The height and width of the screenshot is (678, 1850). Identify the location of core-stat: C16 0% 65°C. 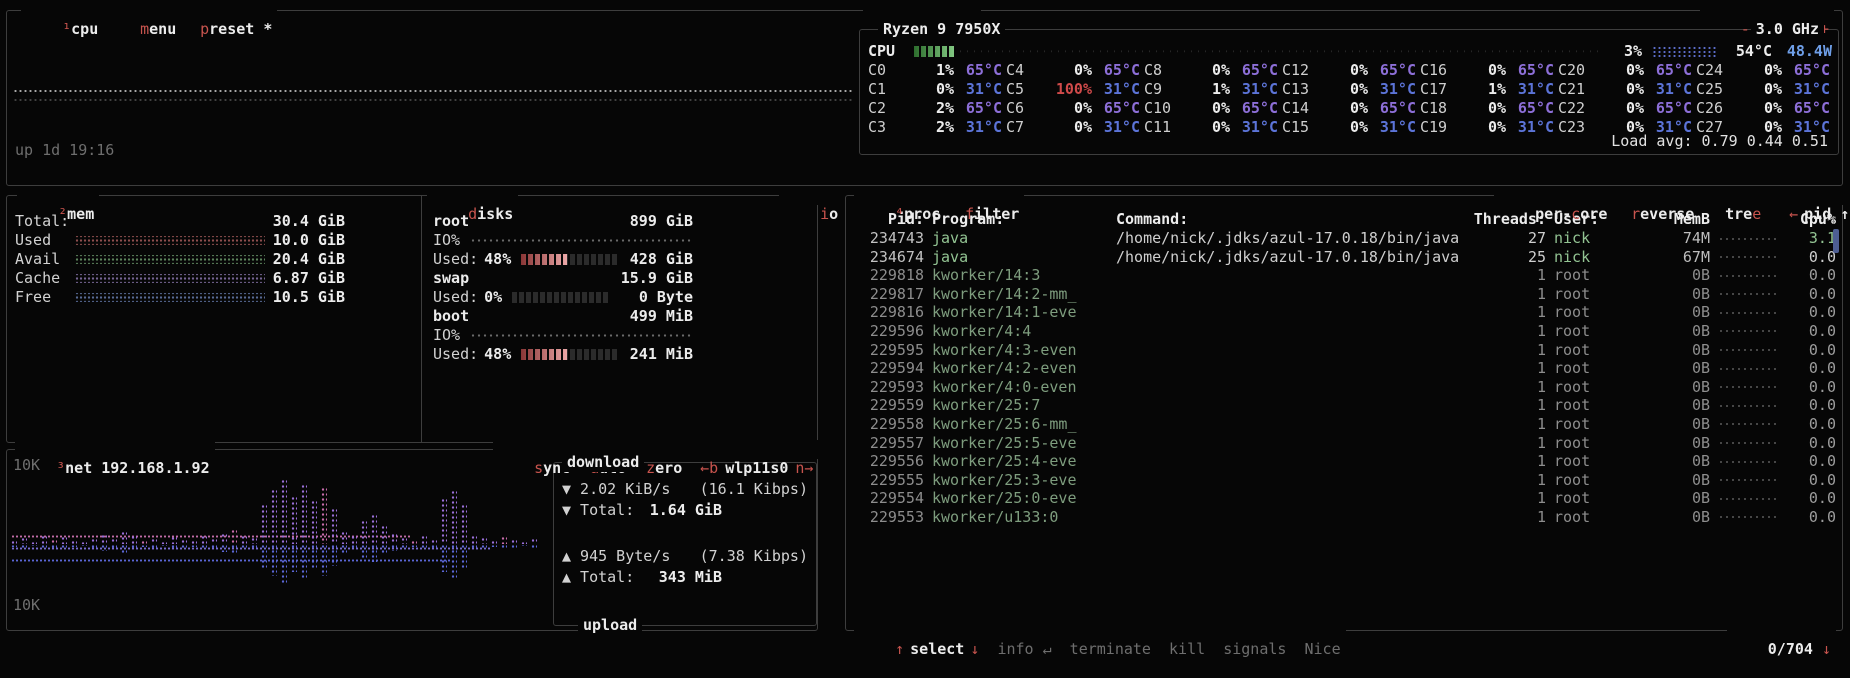
(1487, 70).